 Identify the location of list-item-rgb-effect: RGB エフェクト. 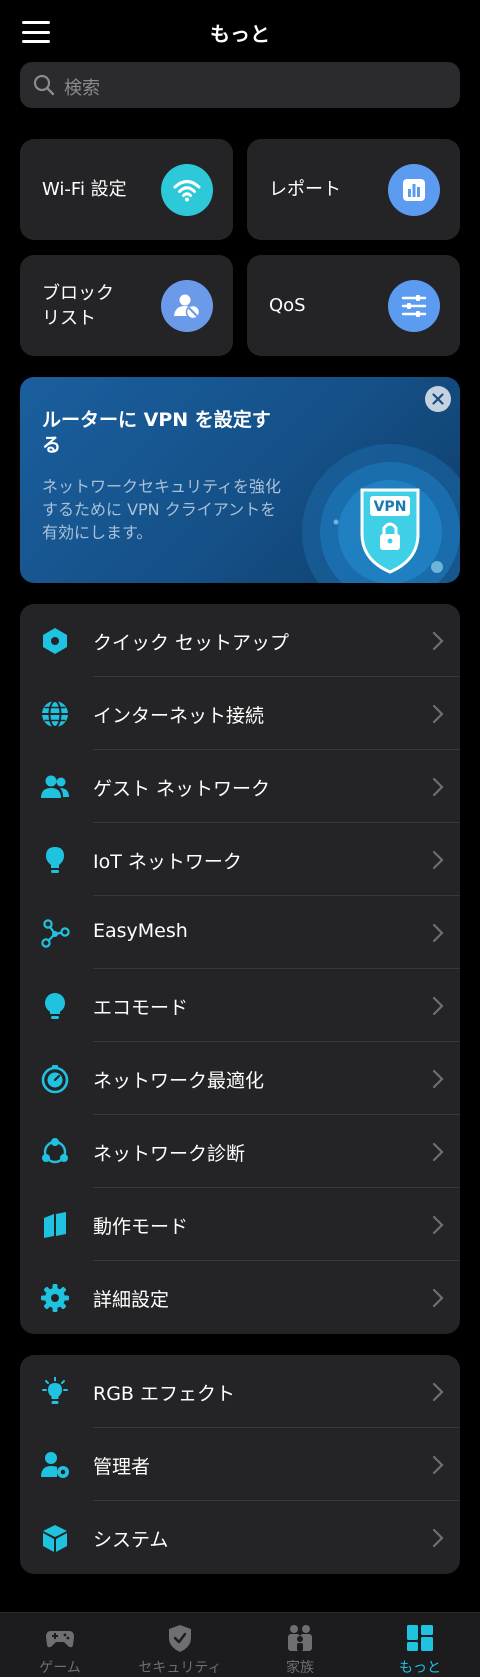
(240, 1391).